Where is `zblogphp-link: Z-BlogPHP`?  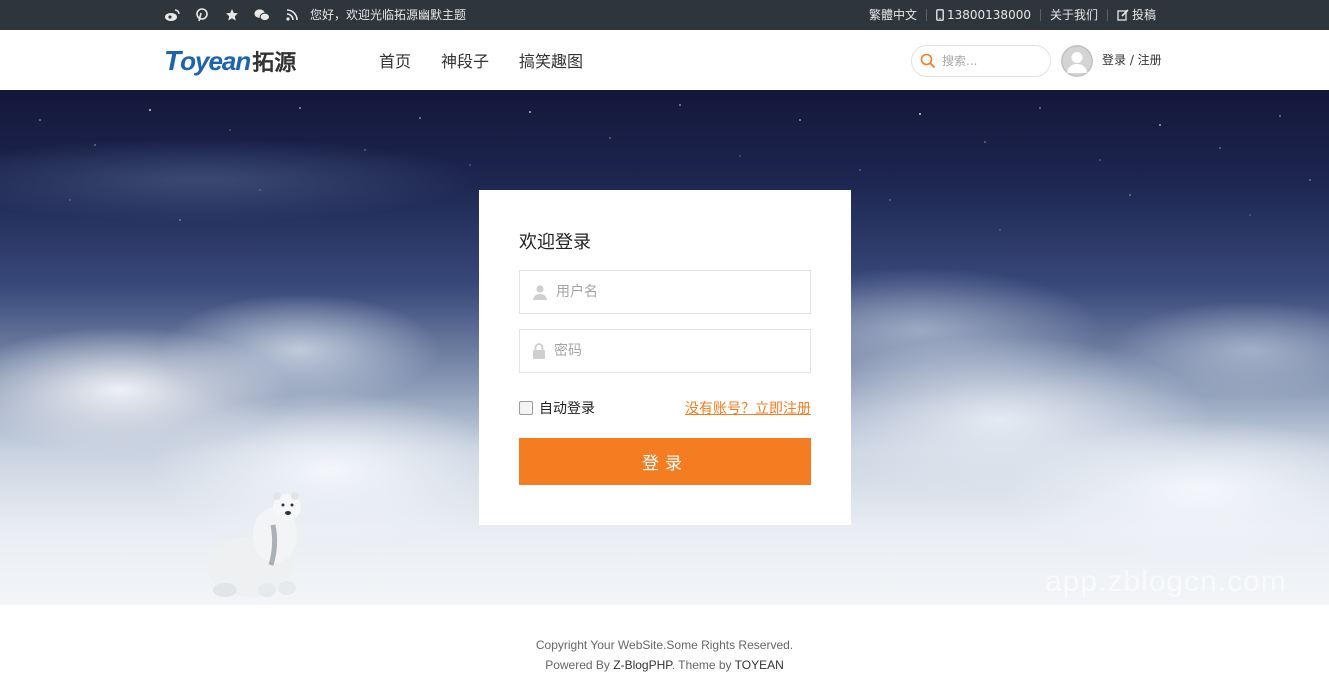 zblogphp-link: Z-BlogPHP is located at coordinates (642, 665).